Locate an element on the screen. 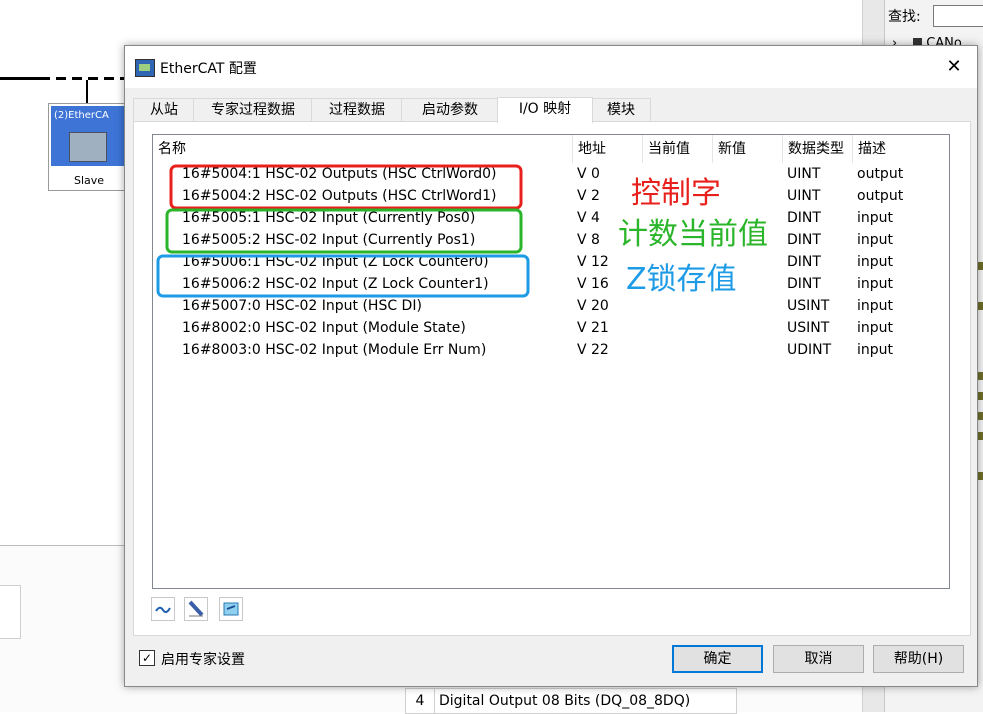 This screenshot has height=714, width=983. cell-name: 16#5006:2 HSC-02 Input (Z Lock Counter1) is located at coordinates (335, 284).